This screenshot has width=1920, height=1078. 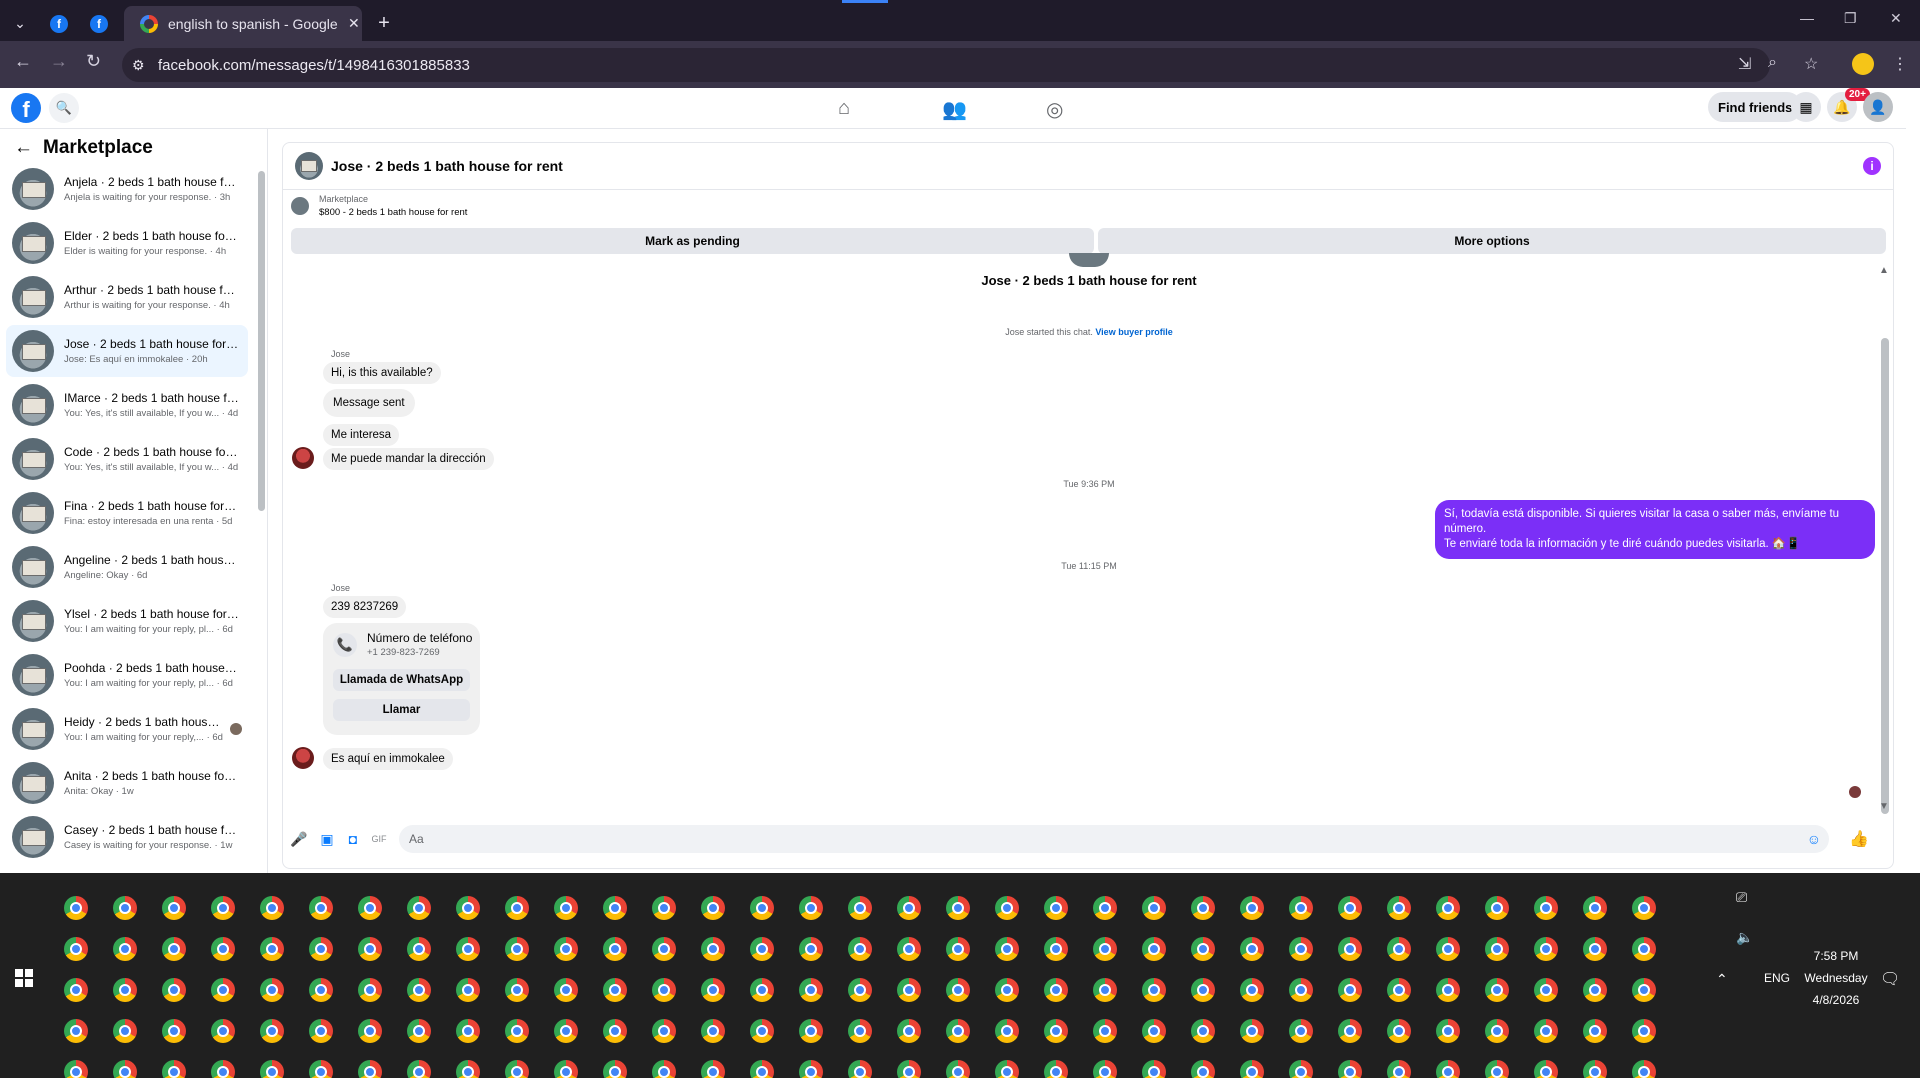 What do you see at coordinates (1884, 806) in the screenshot?
I see `scroll-down-icon: ▼` at bounding box center [1884, 806].